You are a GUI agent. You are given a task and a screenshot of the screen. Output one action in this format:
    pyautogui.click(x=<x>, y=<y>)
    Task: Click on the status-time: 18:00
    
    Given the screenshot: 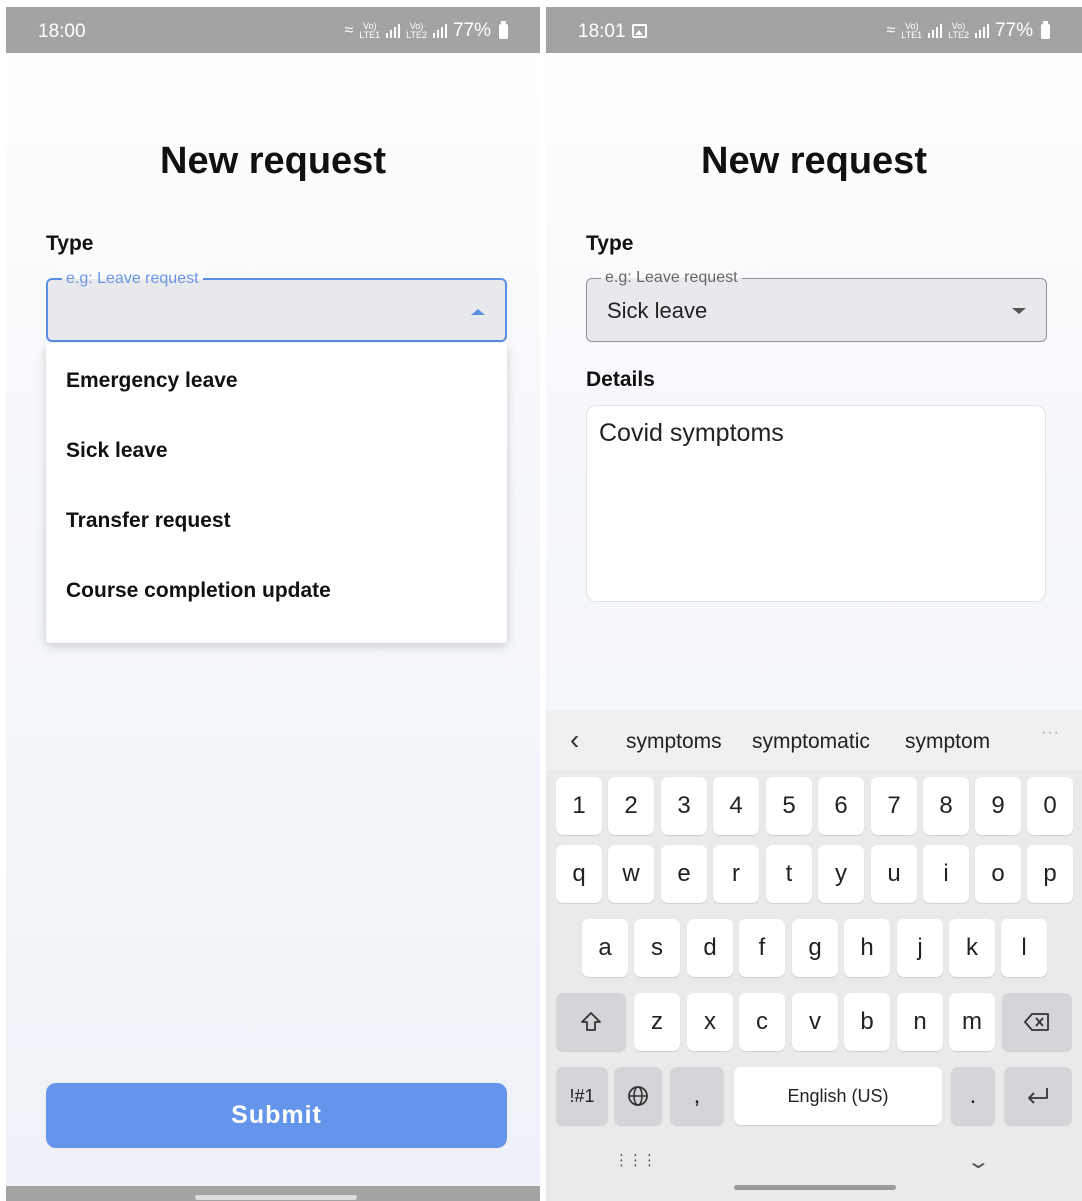 What is the action you would take?
    pyautogui.click(x=62, y=31)
    